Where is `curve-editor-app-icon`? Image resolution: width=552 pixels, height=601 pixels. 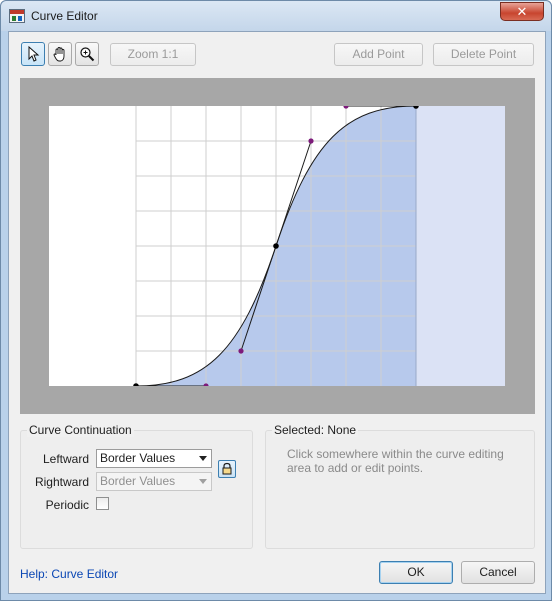
curve-editor-app-icon is located at coordinates (17, 16).